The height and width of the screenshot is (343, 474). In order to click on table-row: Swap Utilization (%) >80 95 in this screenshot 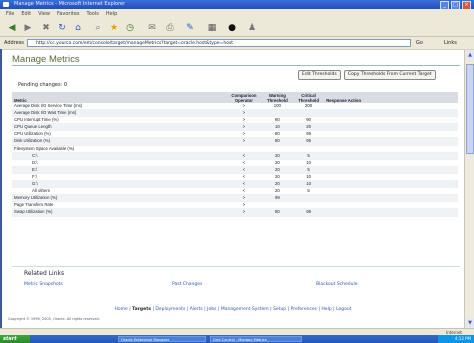, I will do `click(235, 212)`.